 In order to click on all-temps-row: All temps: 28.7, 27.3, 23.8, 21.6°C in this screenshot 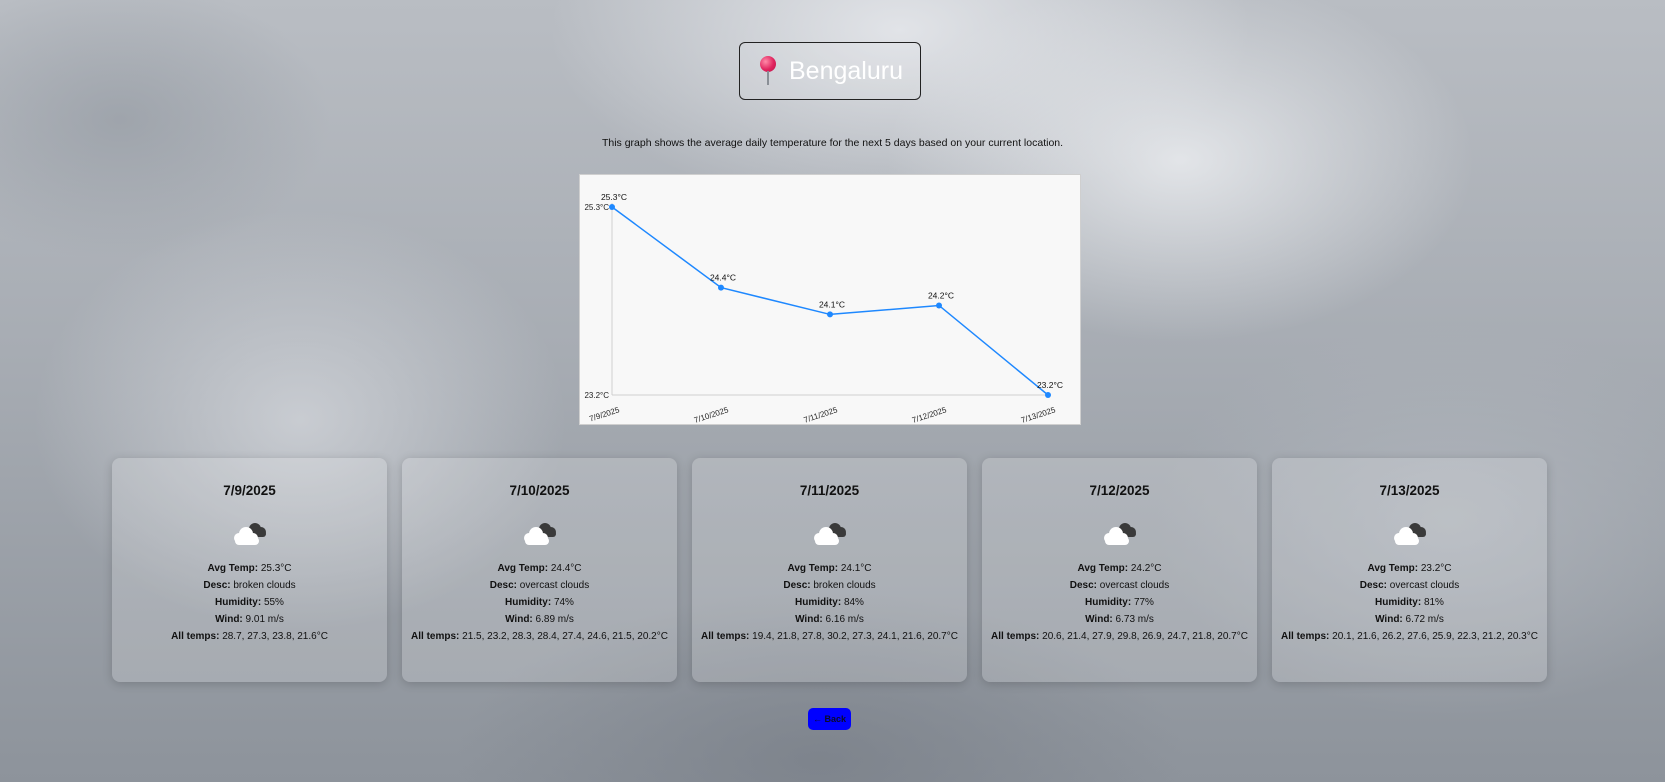, I will do `click(249, 636)`.